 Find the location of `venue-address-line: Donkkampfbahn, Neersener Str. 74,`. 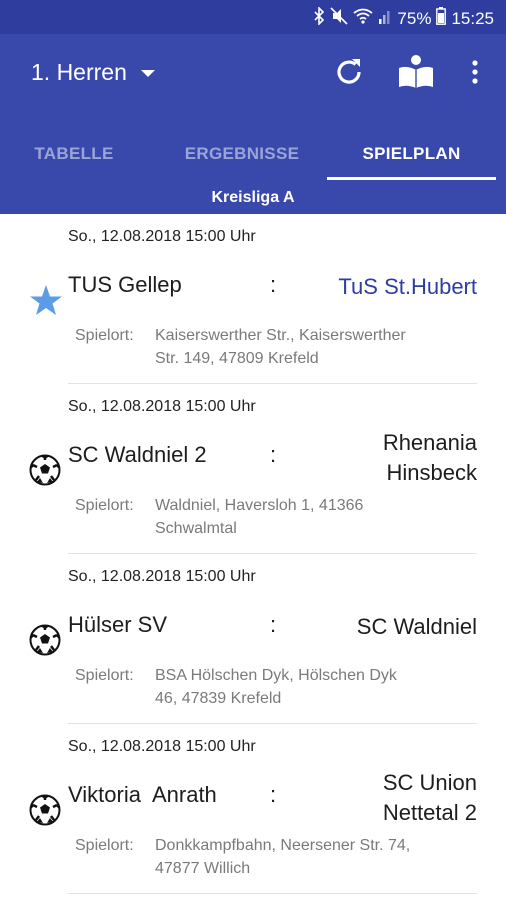

venue-address-line: Donkkampfbahn, Neersener Str. 74, is located at coordinates (283, 845).